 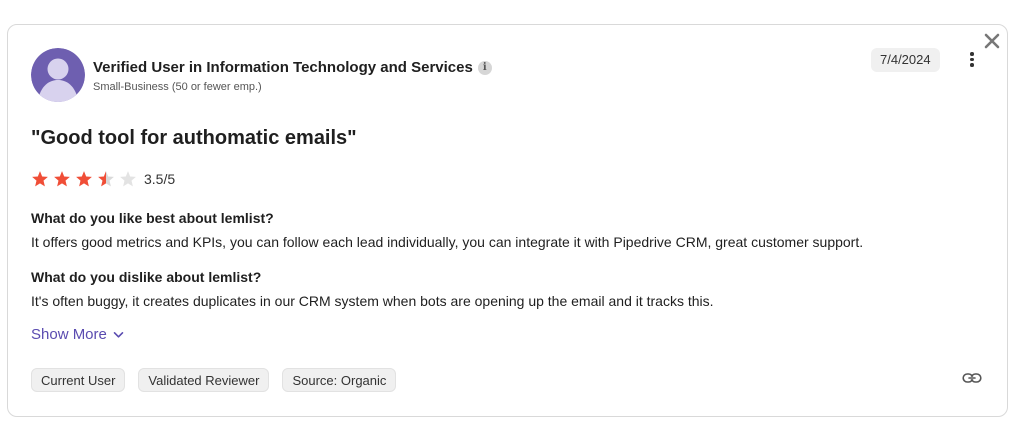 I want to click on review-title: "Good tool for authomatic emails", so click(x=194, y=138).